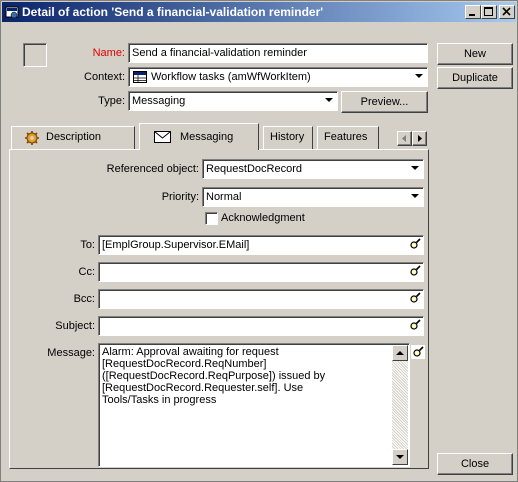  I want to click on referenced-object-select: RequestDocRecord, so click(313, 169).